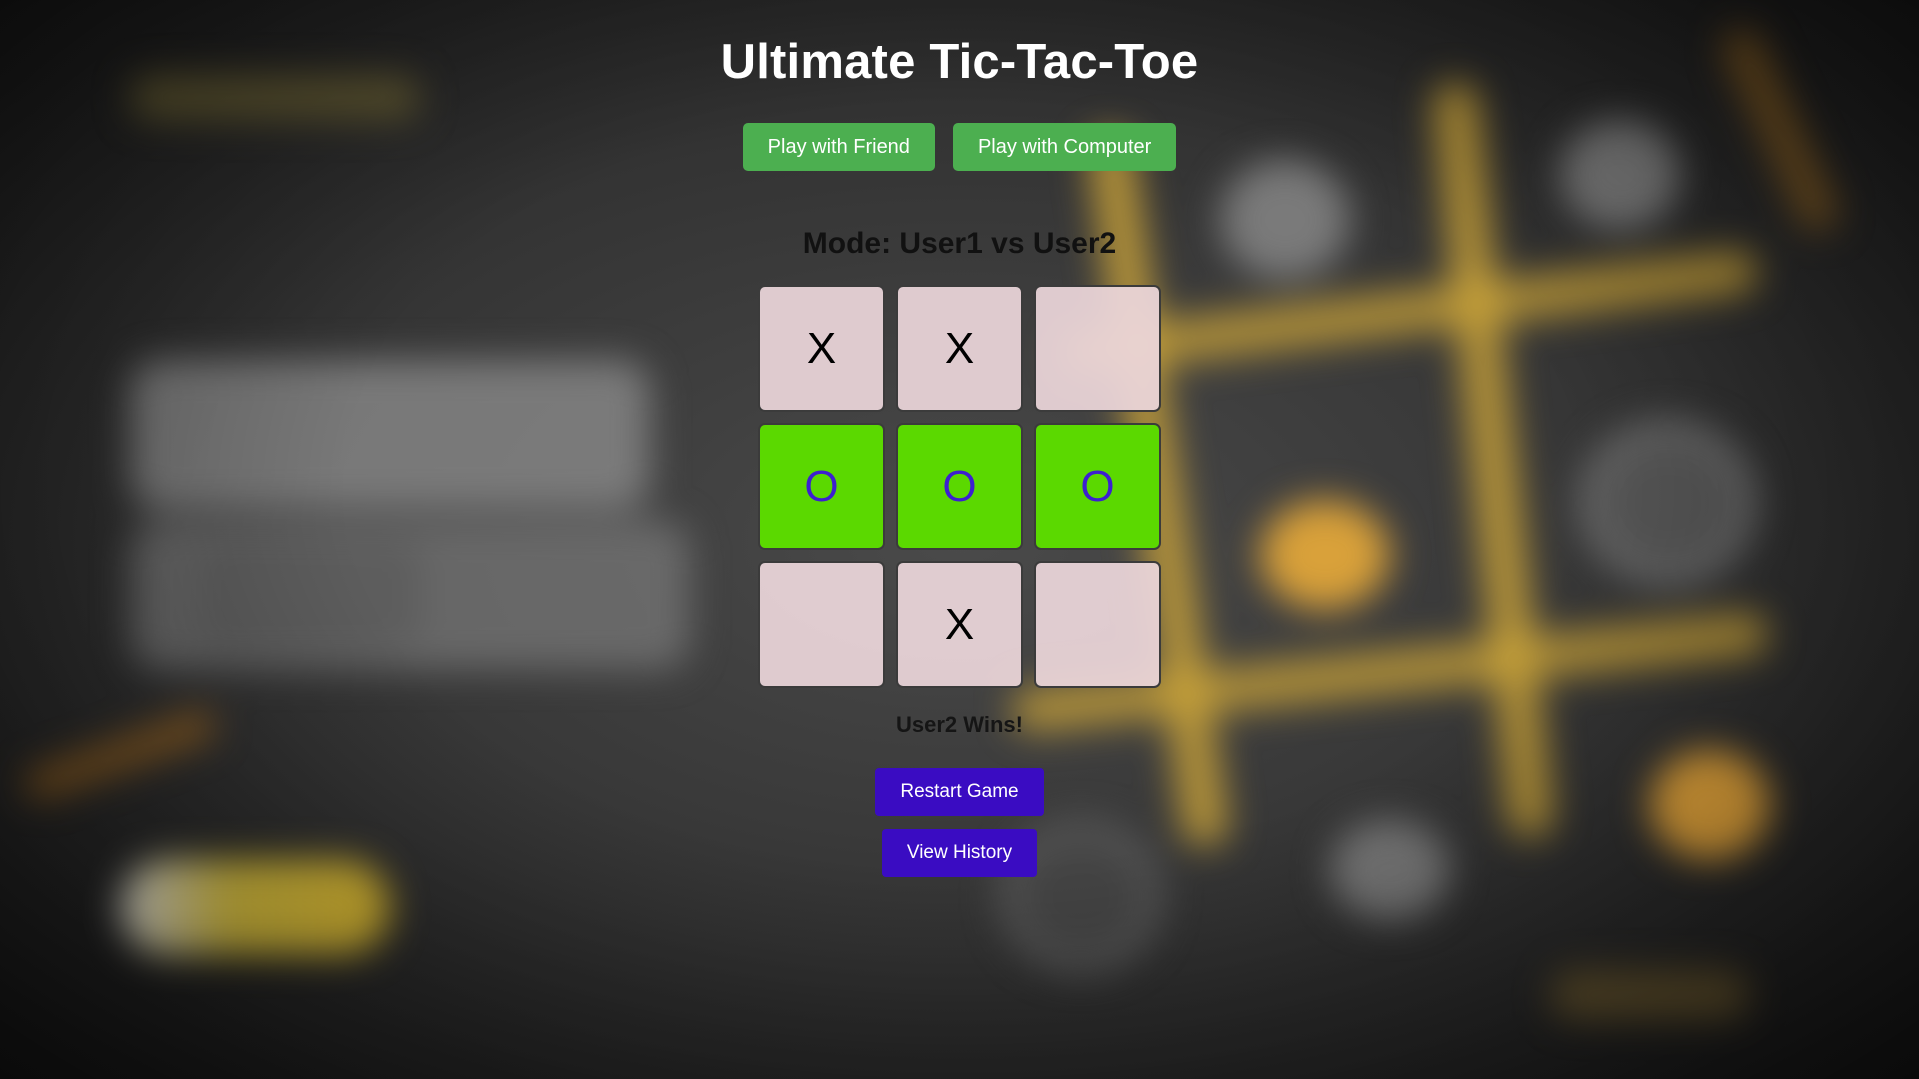  What do you see at coordinates (1064, 147) in the screenshot?
I see `play-with-computer-button: Play with Computer` at bounding box center [1064, 147].